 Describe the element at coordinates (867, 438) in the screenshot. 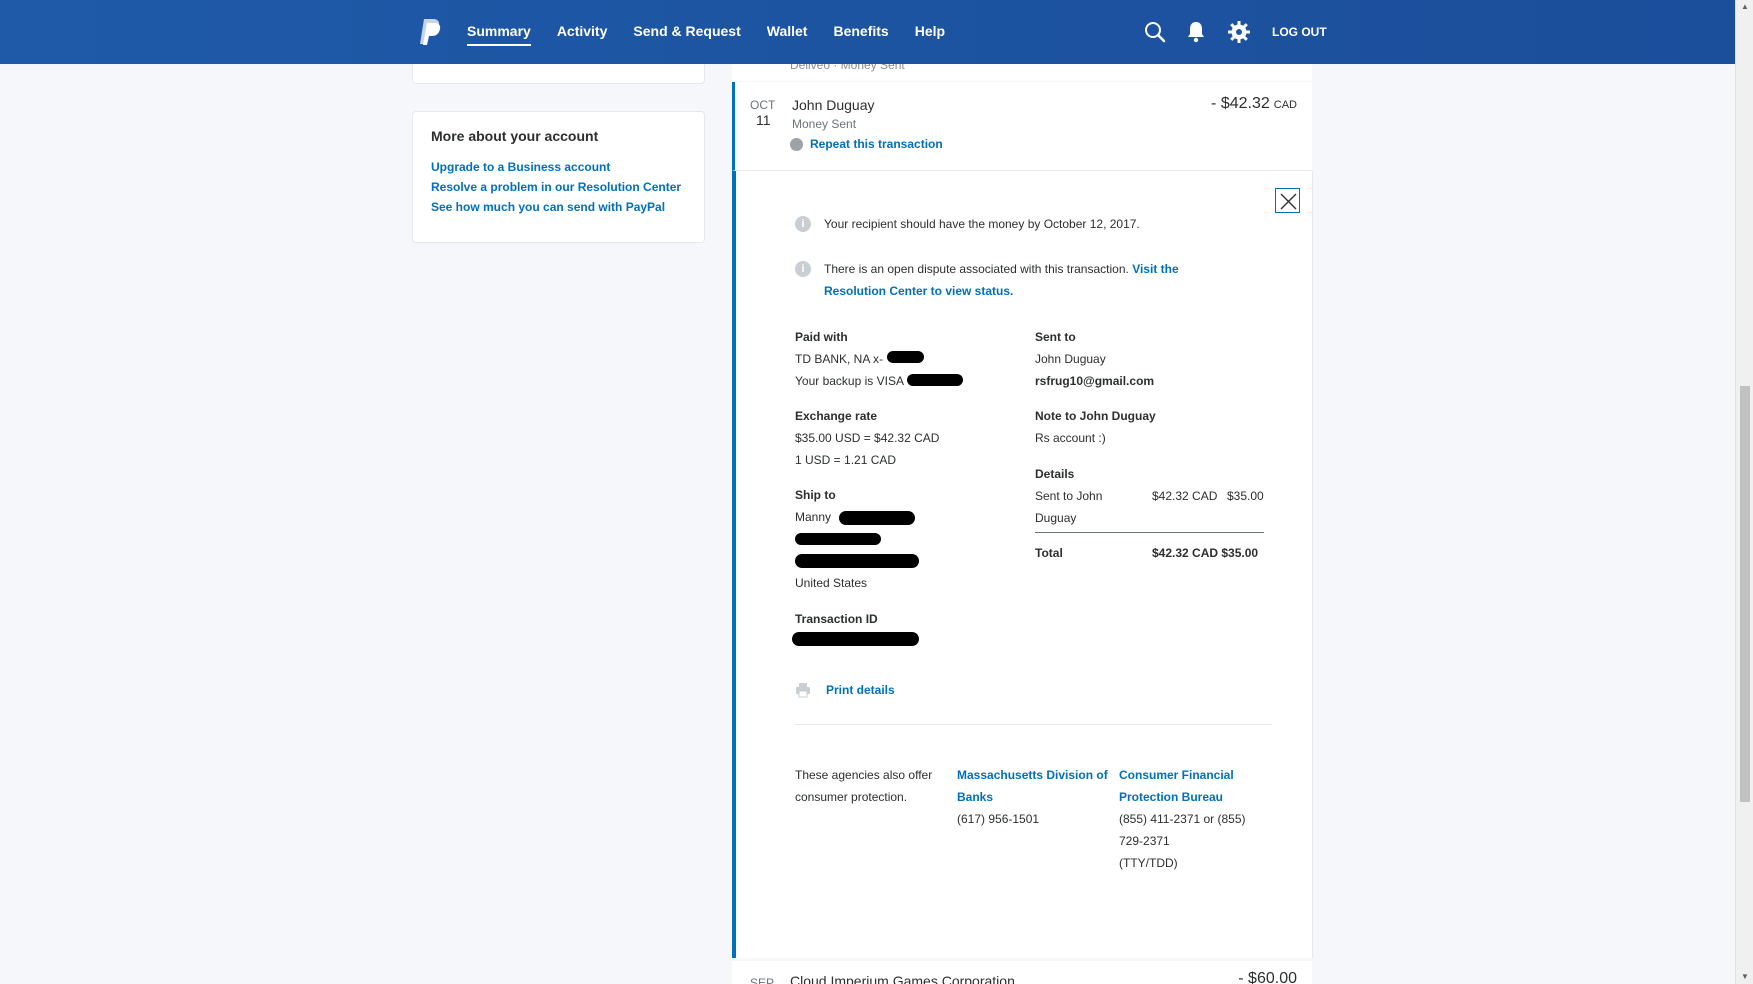

I see `exchange-rate-line1: $35.00 USD = $42.32 CAD` at that location.